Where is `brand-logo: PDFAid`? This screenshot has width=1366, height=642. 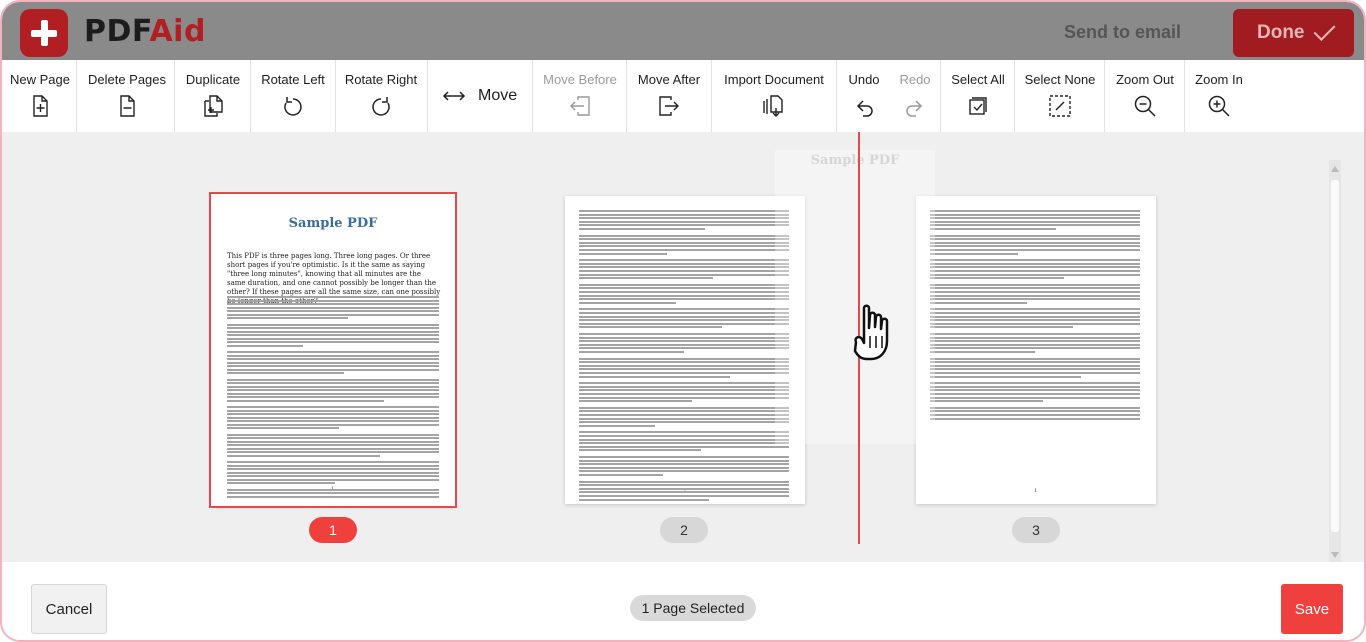 brand-logo: PDFAid is located at coordinates (145, 31).